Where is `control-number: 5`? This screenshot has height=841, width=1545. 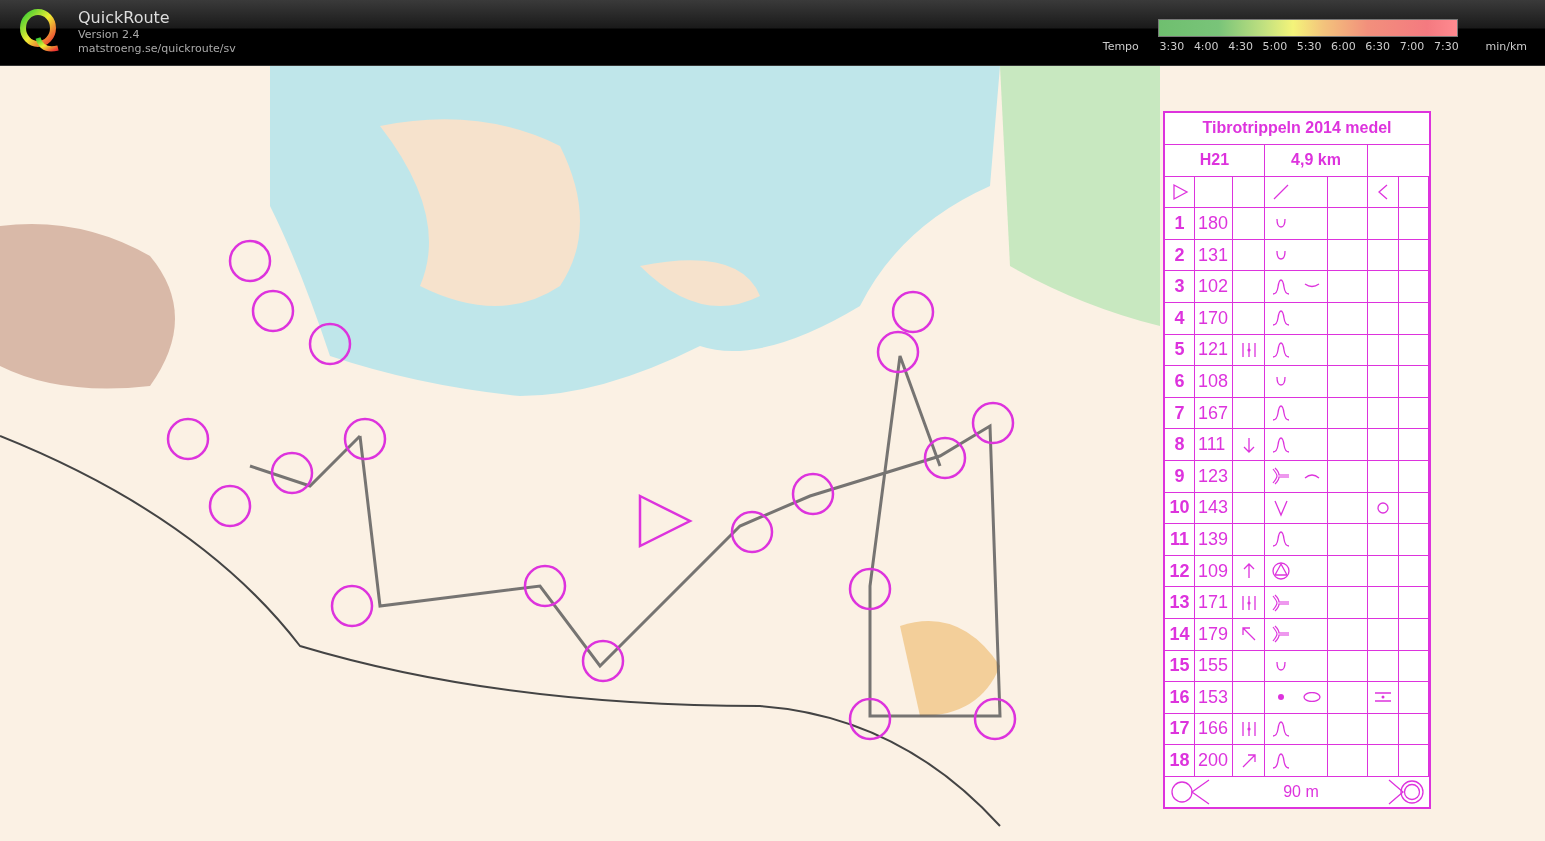
control-number: 5 is located at coordinates (1180, 350).